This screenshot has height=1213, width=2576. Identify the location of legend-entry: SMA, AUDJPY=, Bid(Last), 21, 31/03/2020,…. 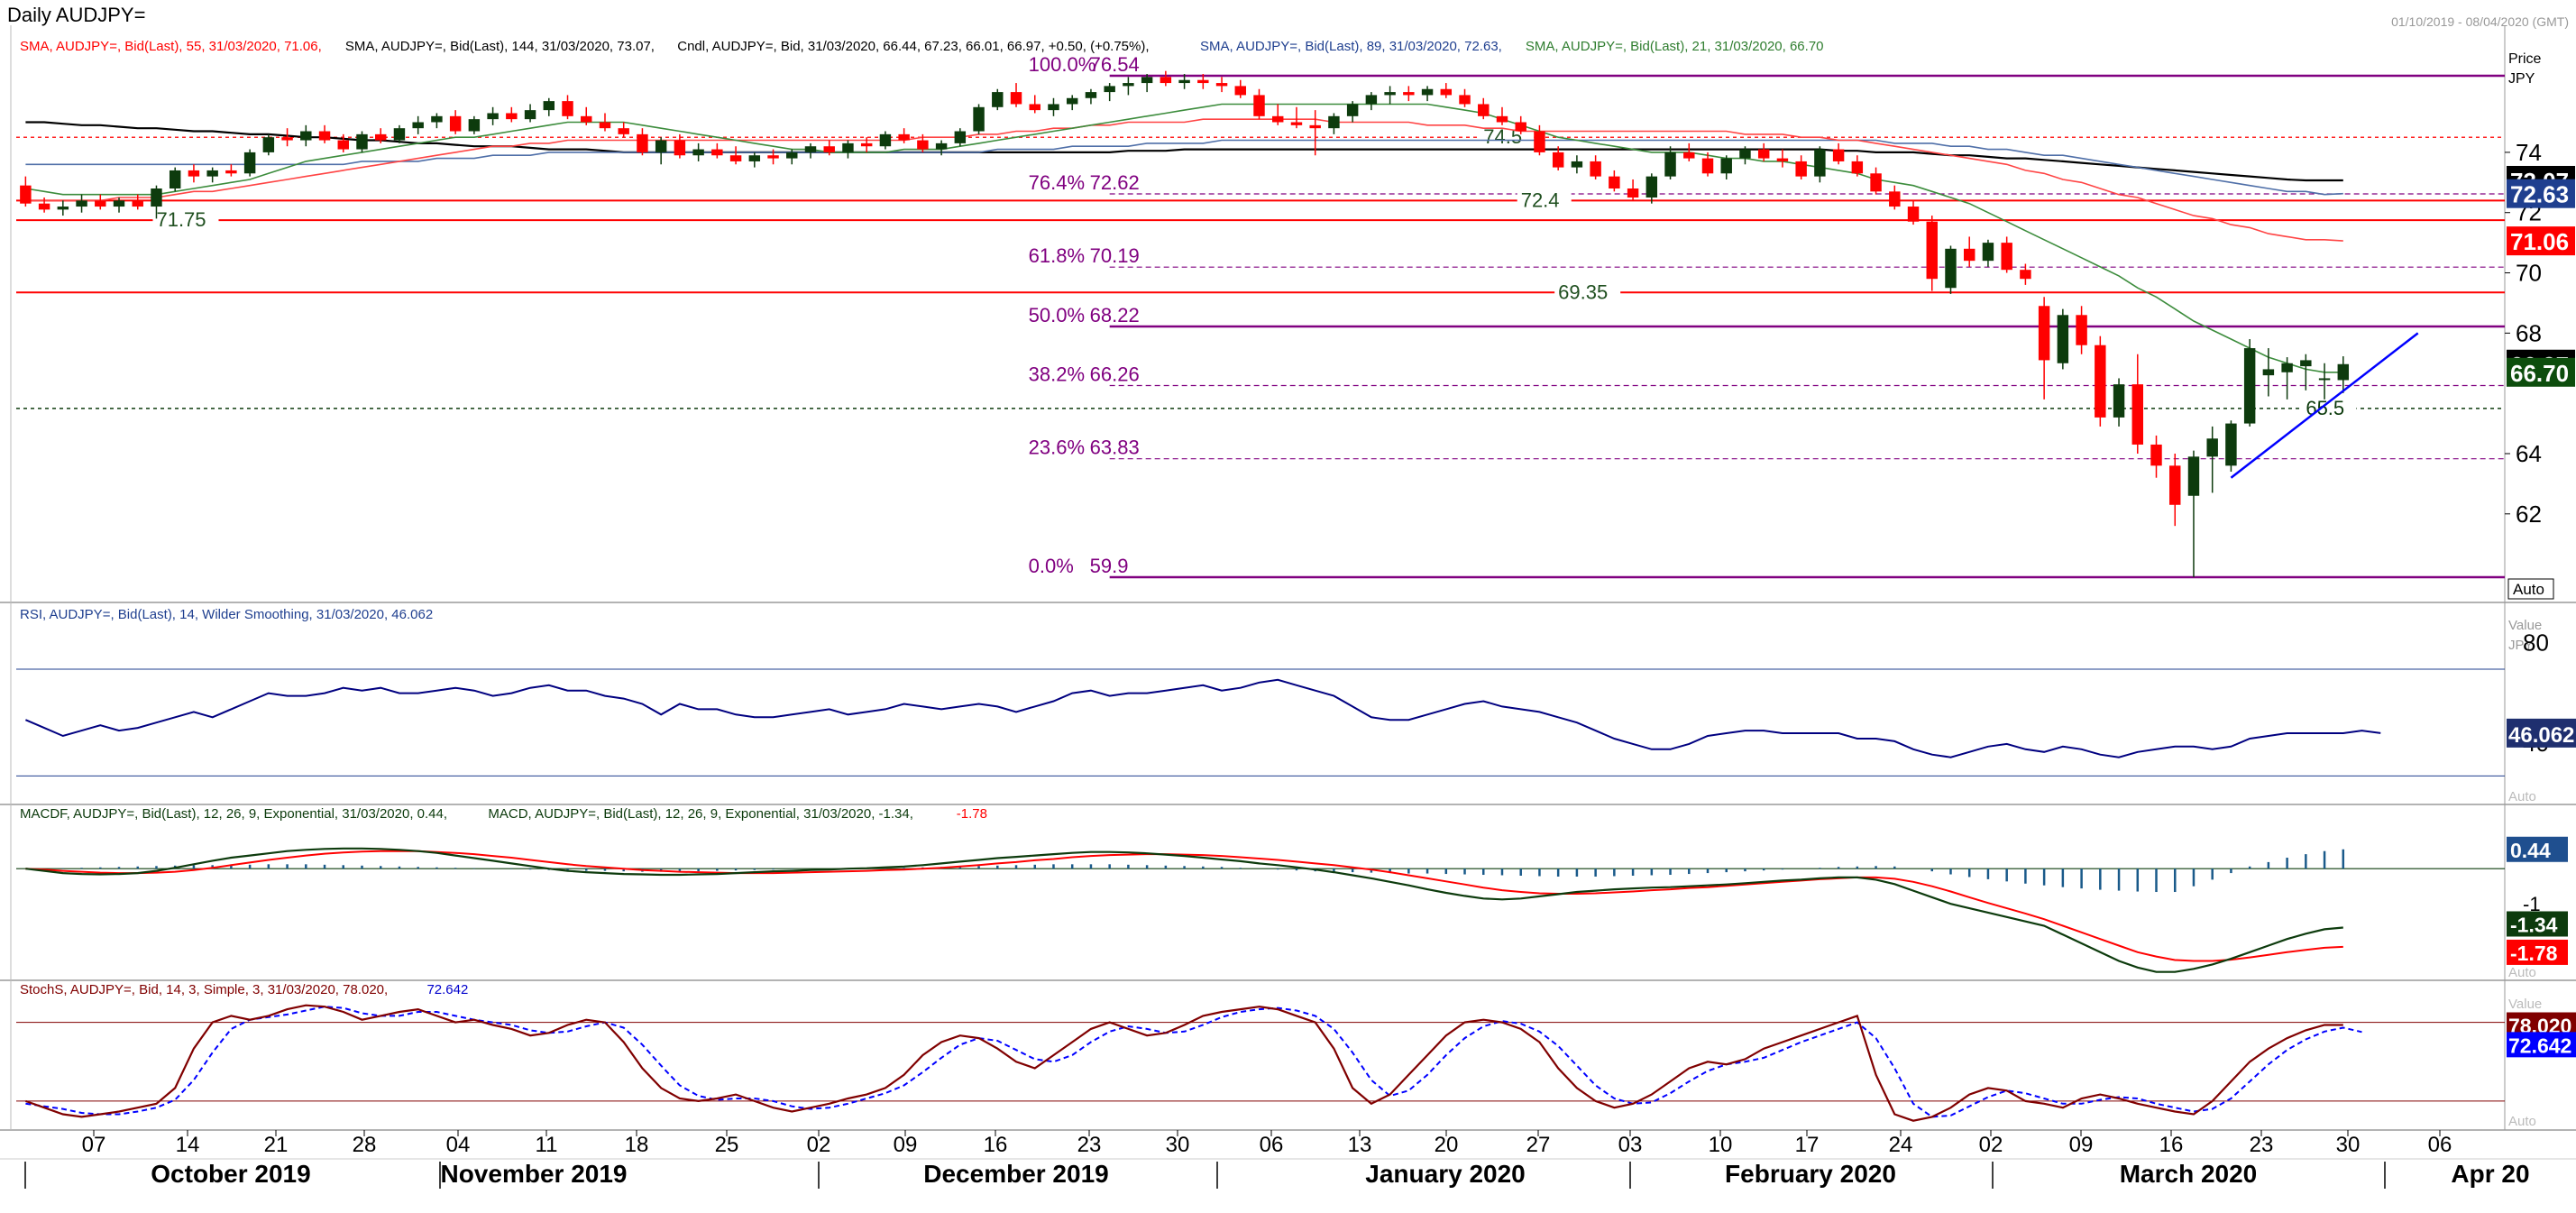
(1675, 46).